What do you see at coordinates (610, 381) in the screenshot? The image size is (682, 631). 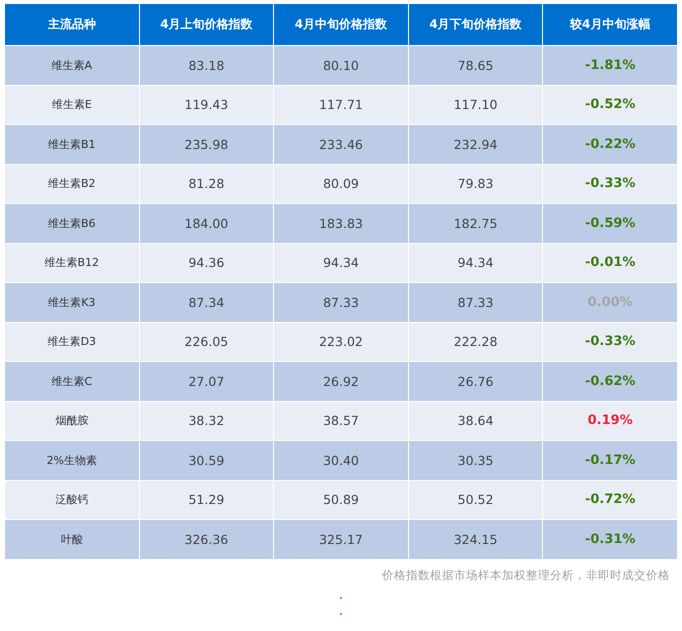 I see `table-cell: -0.62%` at bounding box center [610, 381].